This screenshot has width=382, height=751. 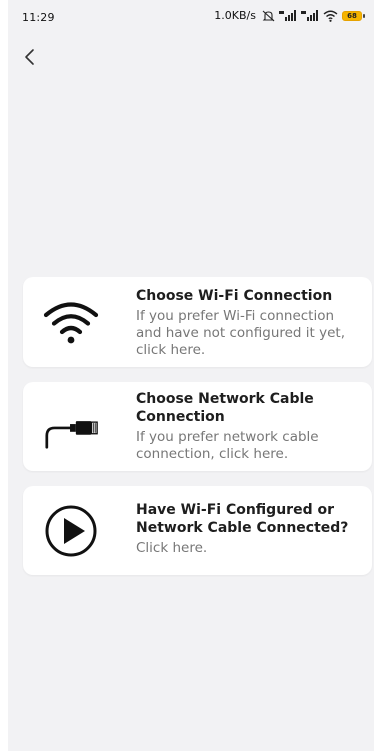 What do you see at coordinates (71, 531) in the screenshot?
I see `play-circle-icon` at bounding box center [71, 531].